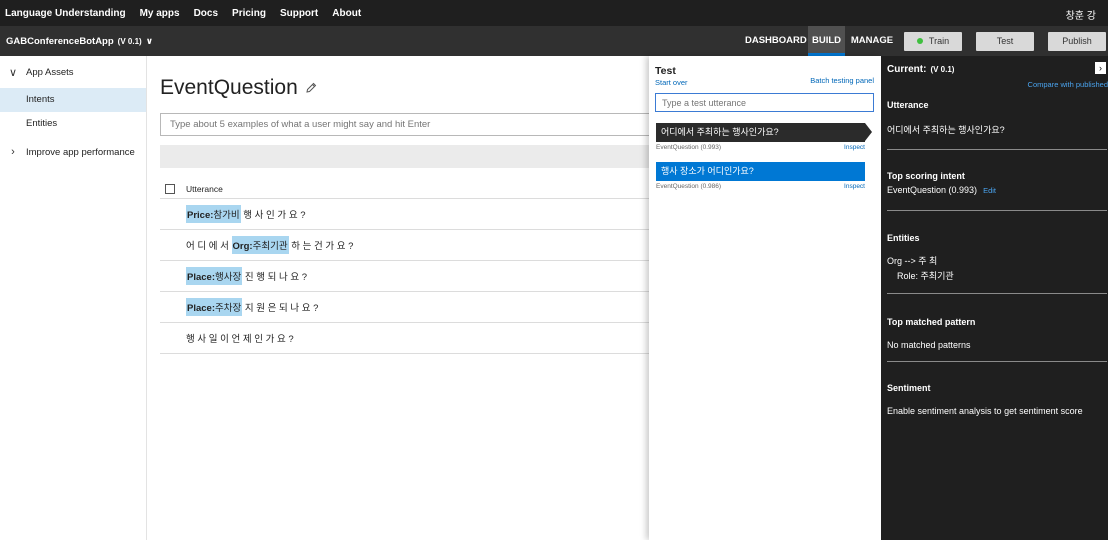 This screenshot has height=540, width=1108. What do you see at coordinates (404, 338) in the screenshot?
I see `table-row: 행 사 일 이 언 제 인 가 요 ?` at bounding box center [404, 338].